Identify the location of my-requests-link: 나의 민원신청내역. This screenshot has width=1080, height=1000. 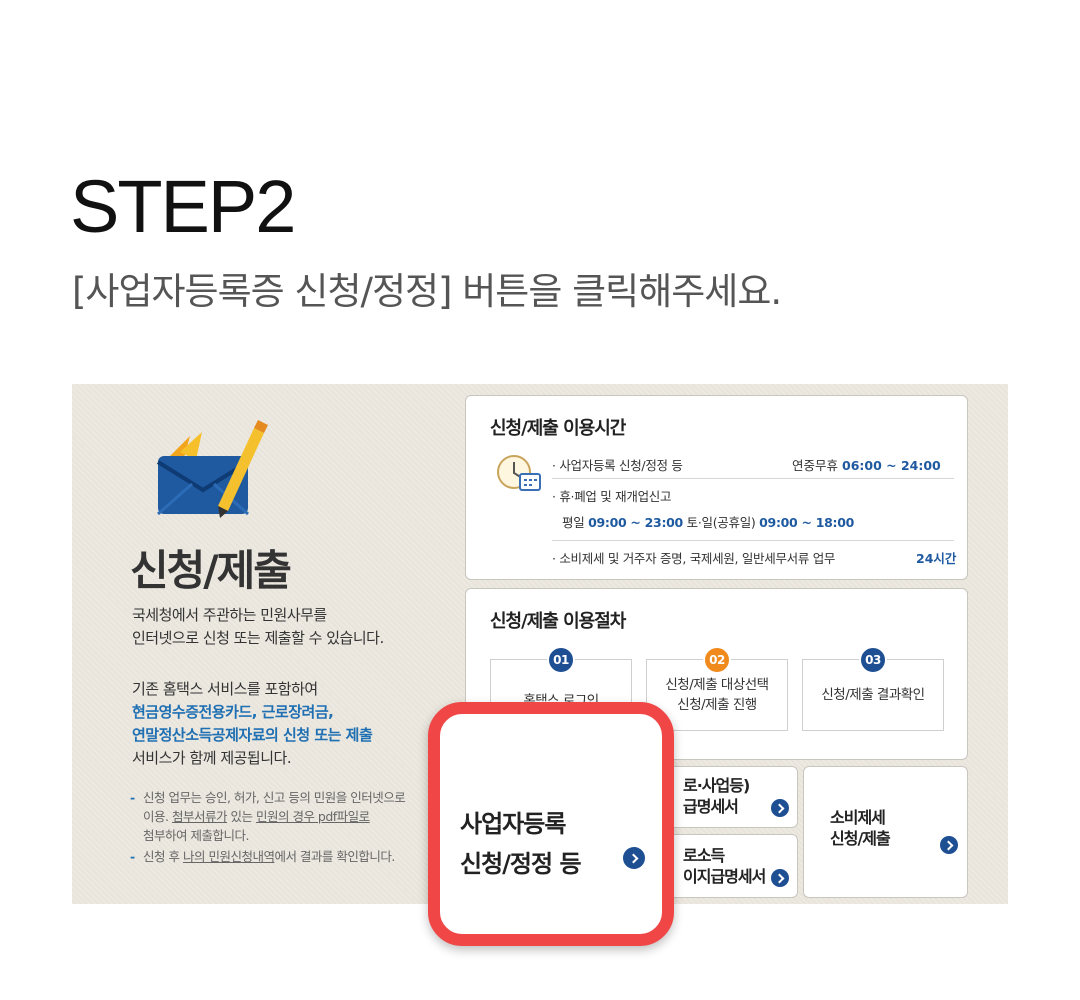
(229, 856).